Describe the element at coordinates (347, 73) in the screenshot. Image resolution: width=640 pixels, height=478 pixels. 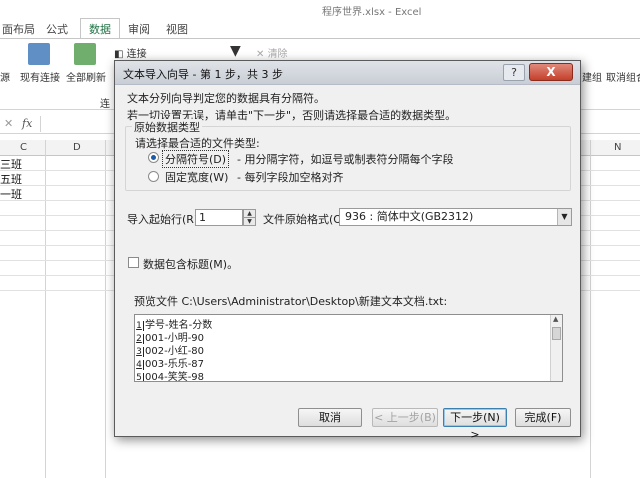
I see `dialog-titlebar: 文本导入向导 - 第 1 步，共 3 步 ? X` at that location.